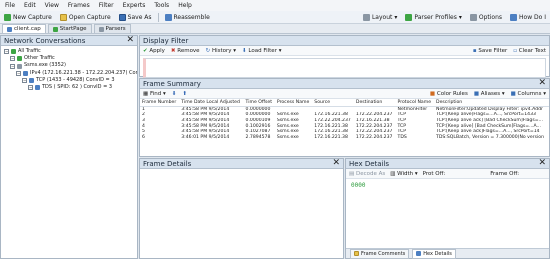  What do you see at coordinates (52, 5) in the screenshot?
I see `menu-item-view: View` at bounding box center [52, 5].